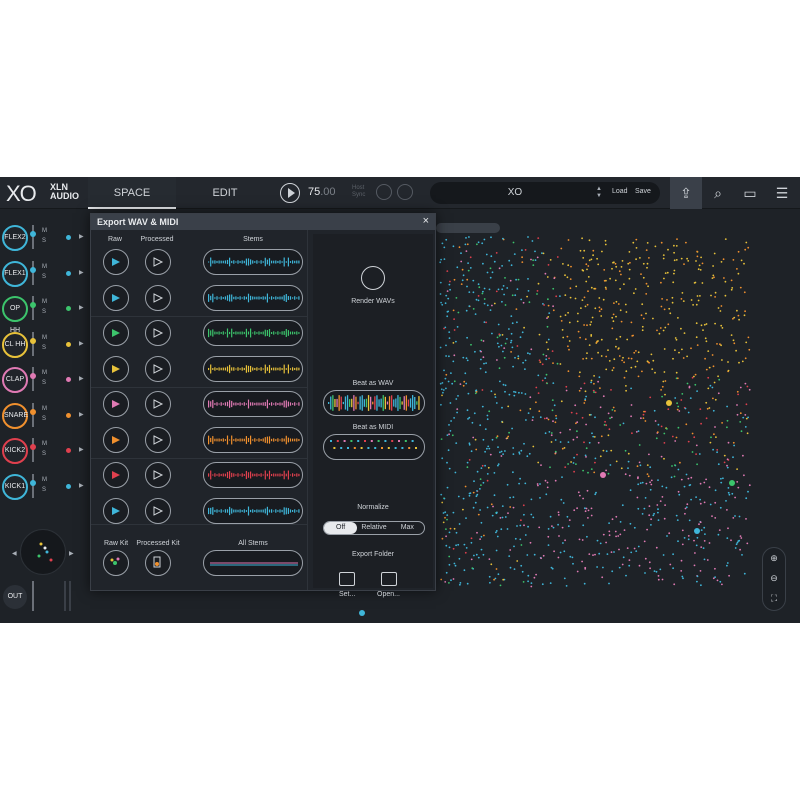 The height and width of the screenshot is (800, 800). I want to click on normalize-max-option: Max, so click(407, 528).